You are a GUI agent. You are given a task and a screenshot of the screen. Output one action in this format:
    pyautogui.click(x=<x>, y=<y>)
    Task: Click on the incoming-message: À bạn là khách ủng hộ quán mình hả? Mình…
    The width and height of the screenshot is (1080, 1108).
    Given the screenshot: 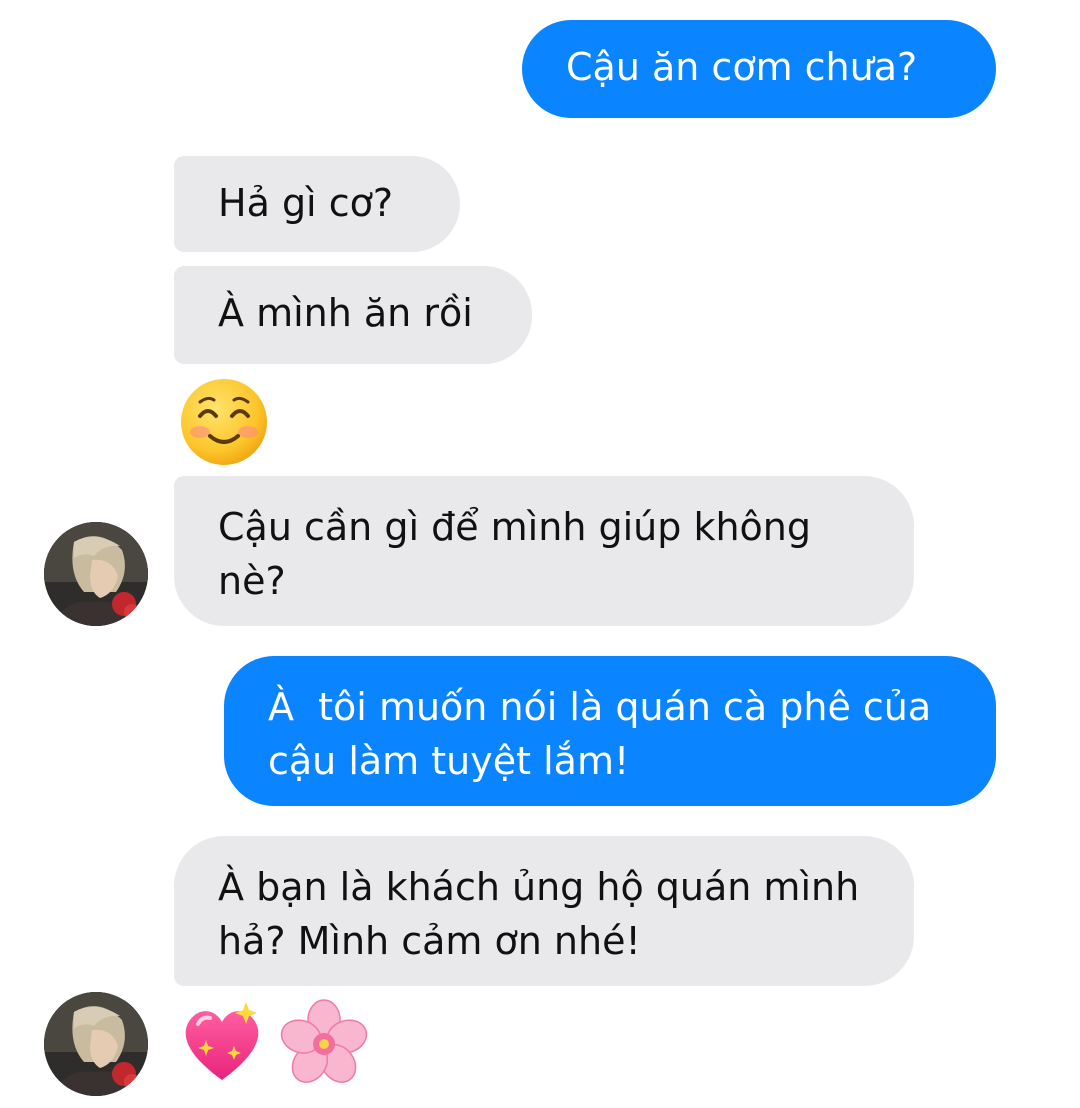 What is the action you would take?
    pyautogui.click(x=544, y=911)
    